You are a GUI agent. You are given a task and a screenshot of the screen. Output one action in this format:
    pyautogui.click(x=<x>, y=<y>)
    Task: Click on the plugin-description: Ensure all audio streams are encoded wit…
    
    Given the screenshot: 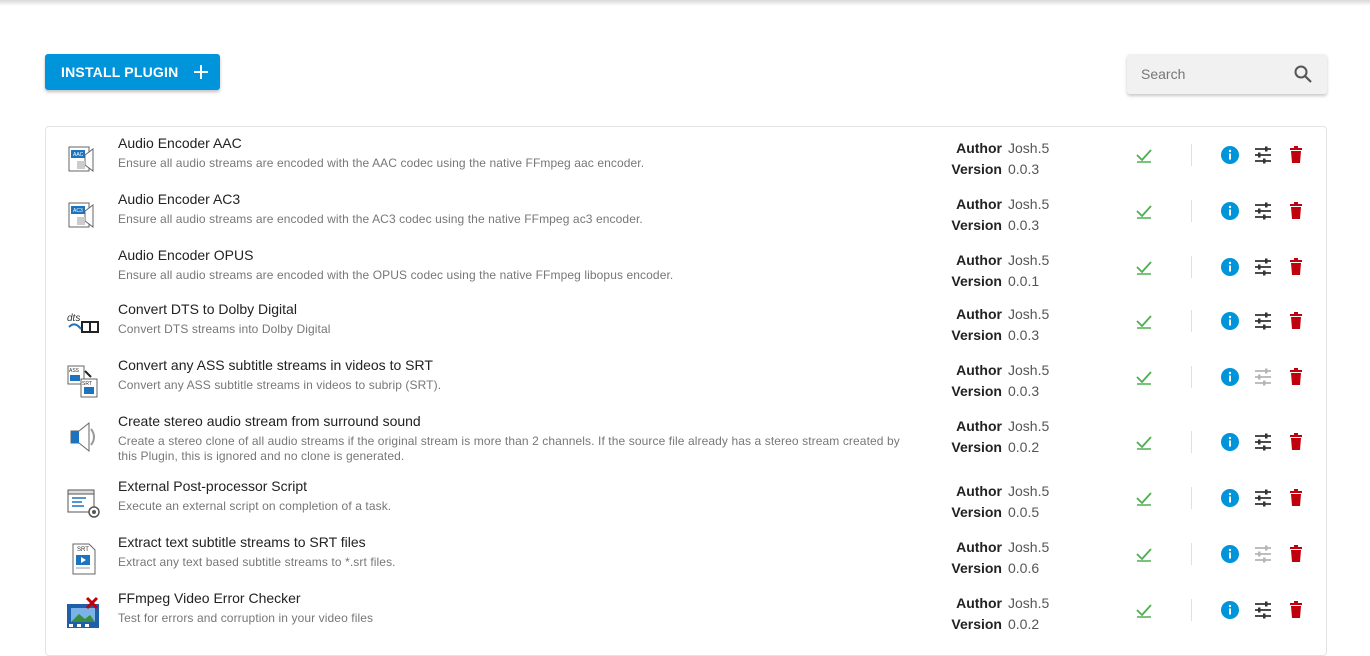 What is the action you would take?
    pyautogui.click(x=381, y=163)
    